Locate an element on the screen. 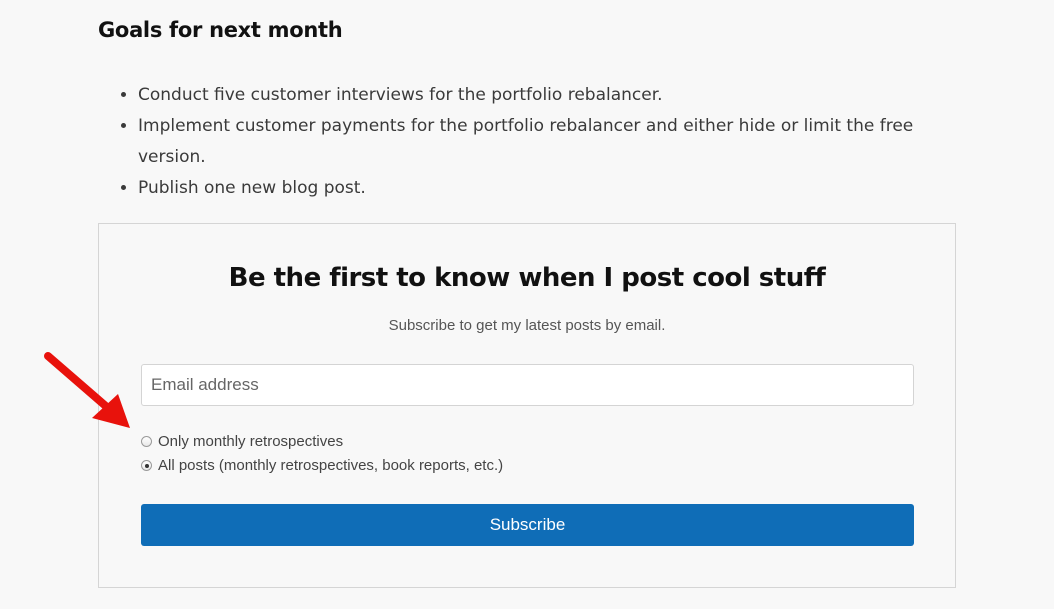  subscribe-button: Subscribe is located at coordinates (527, 525).